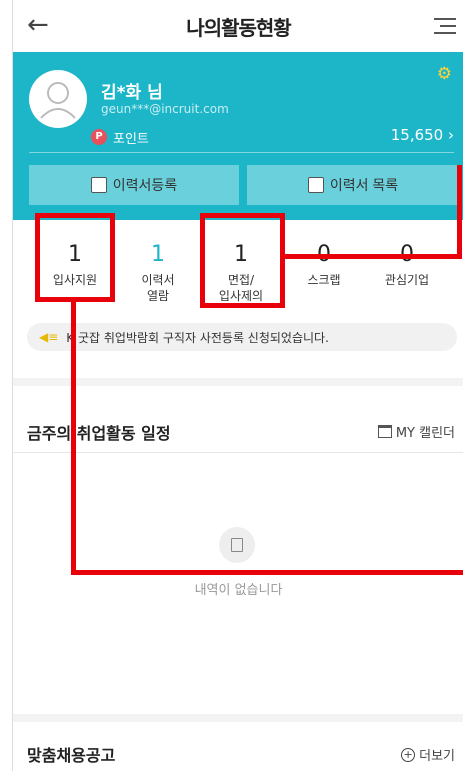  What do you see at coordinates (324, 280) in the screenshot?
I see `stat-label: 스크랩` at bounding box center [324, 280].